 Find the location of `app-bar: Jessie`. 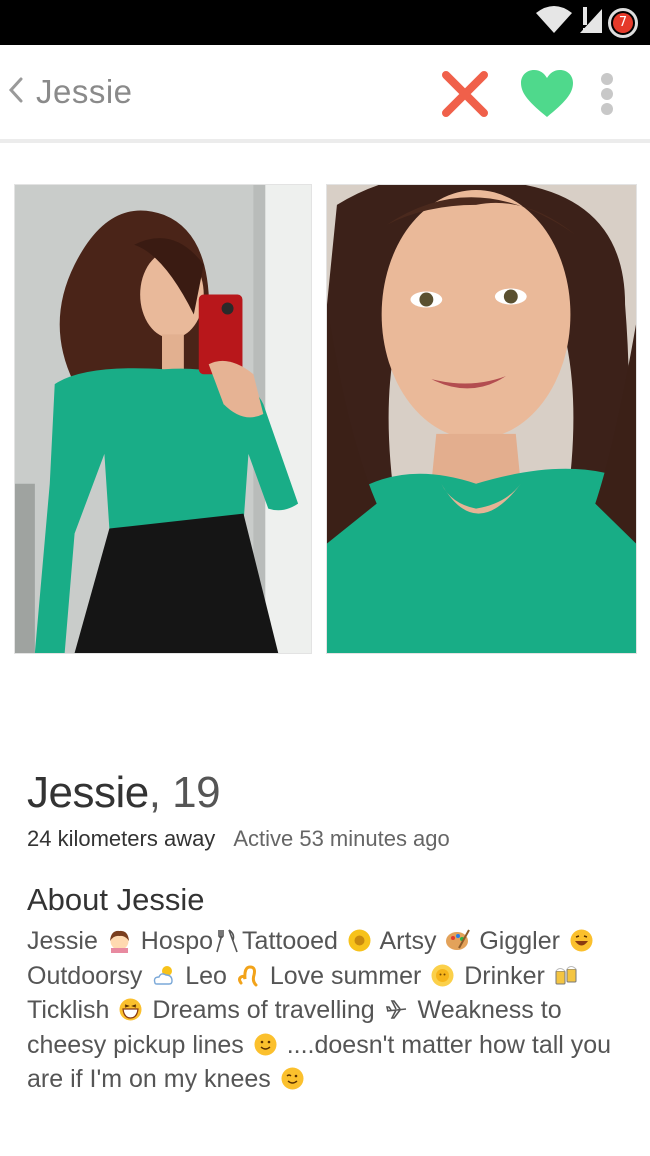

app-bar: Jessie is located at coordinates (325, 94).